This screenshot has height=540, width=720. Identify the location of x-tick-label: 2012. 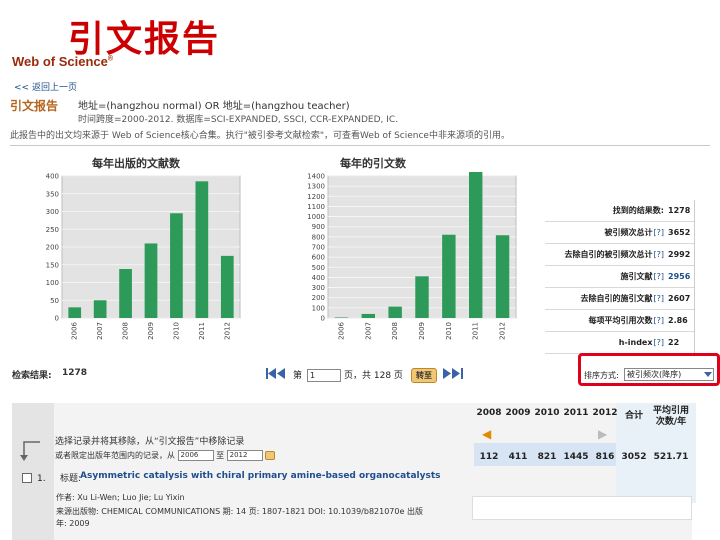
(503, 331).